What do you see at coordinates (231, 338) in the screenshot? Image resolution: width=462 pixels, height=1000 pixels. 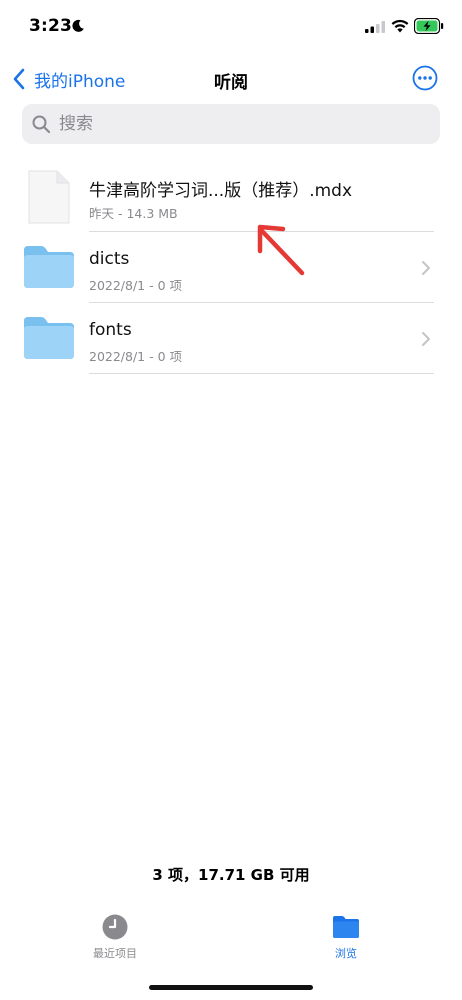 I see `folder-row-fonts: fonts 2022/8/1 - 0 项` at bounding box center [231, 338].